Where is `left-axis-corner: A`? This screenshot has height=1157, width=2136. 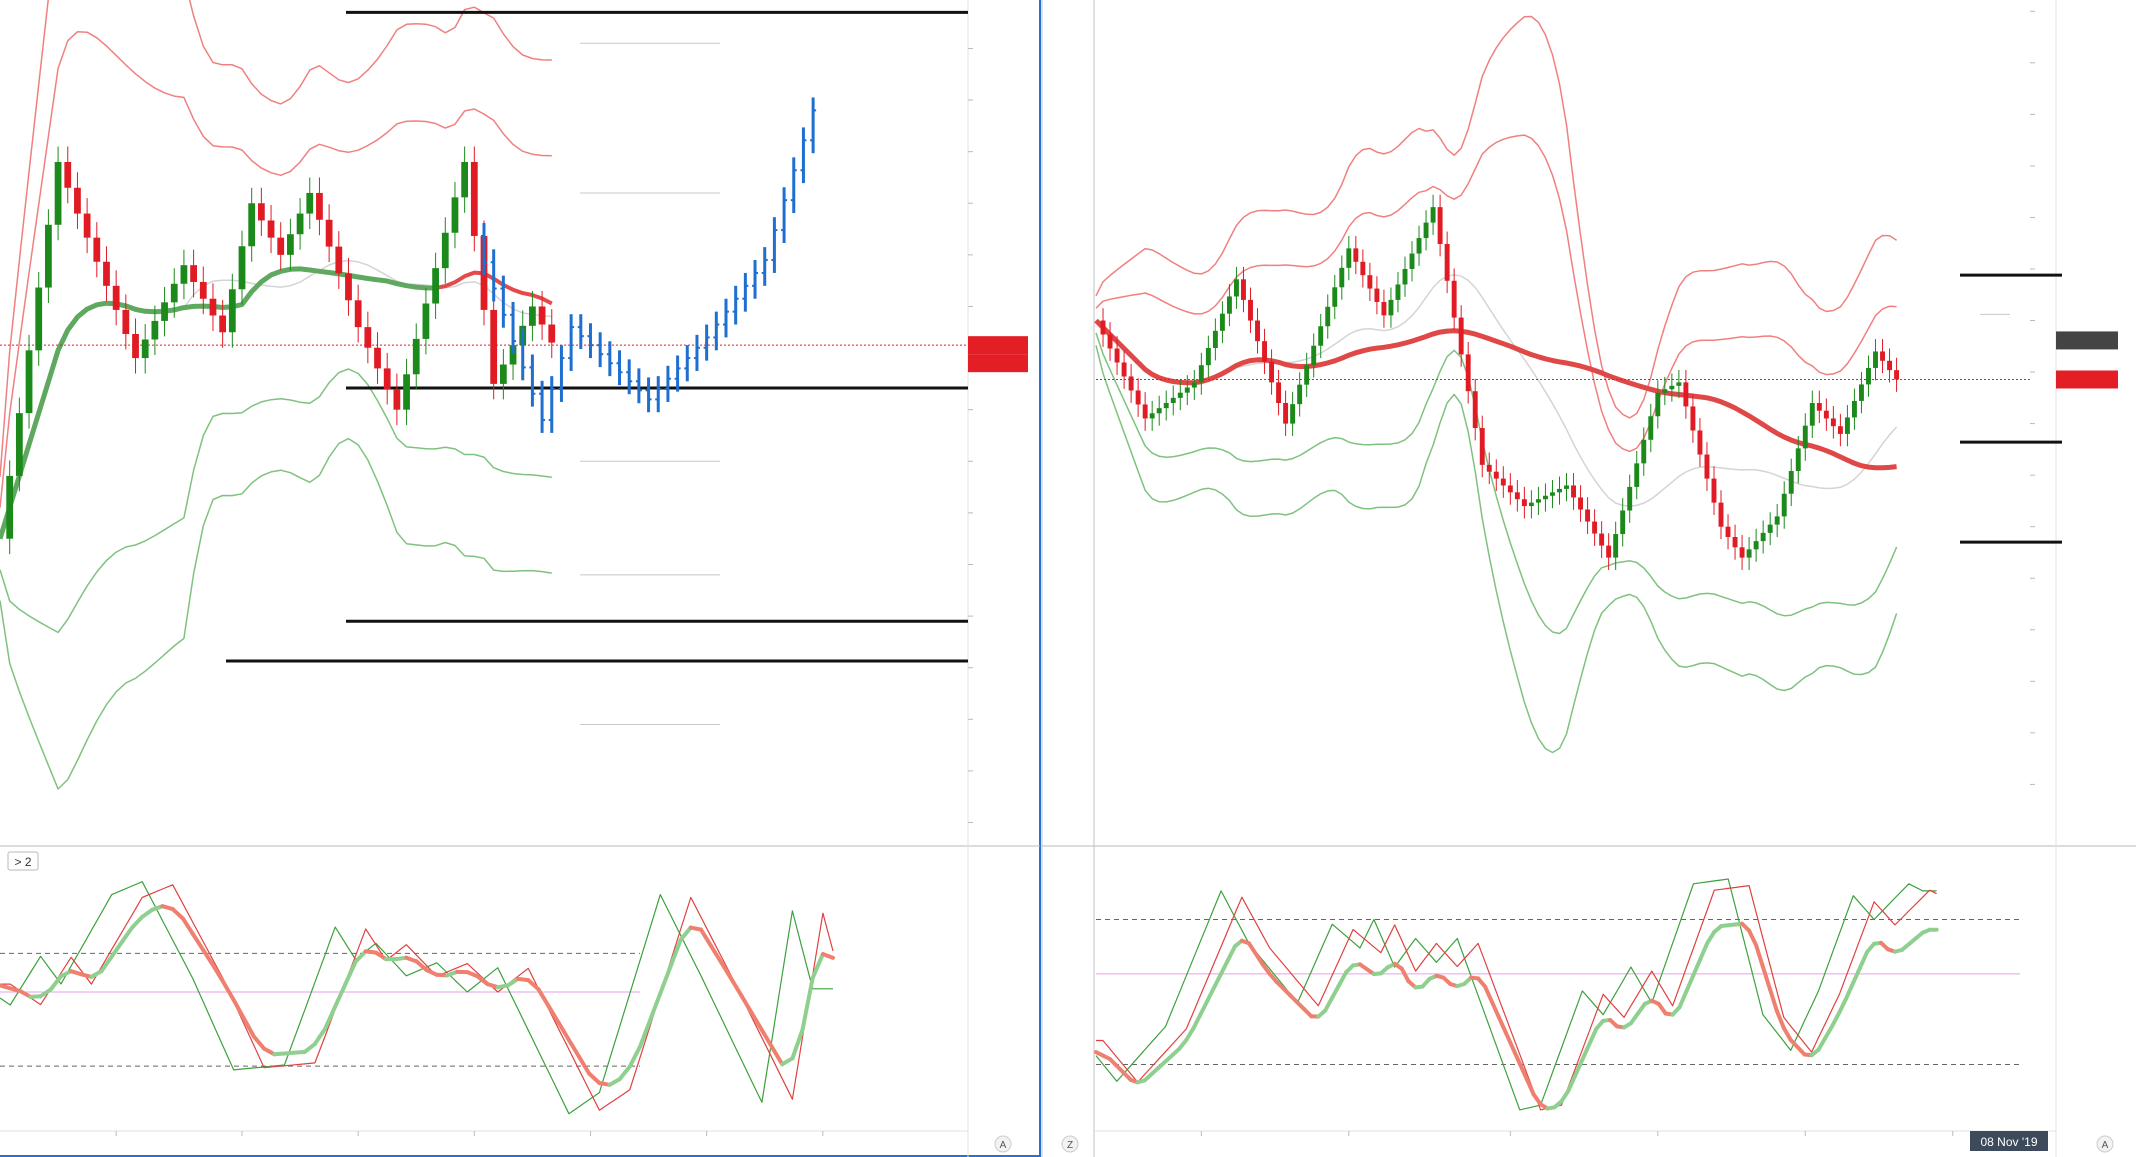 left-axis-corner: A is located at coordinates (1003, 1144).